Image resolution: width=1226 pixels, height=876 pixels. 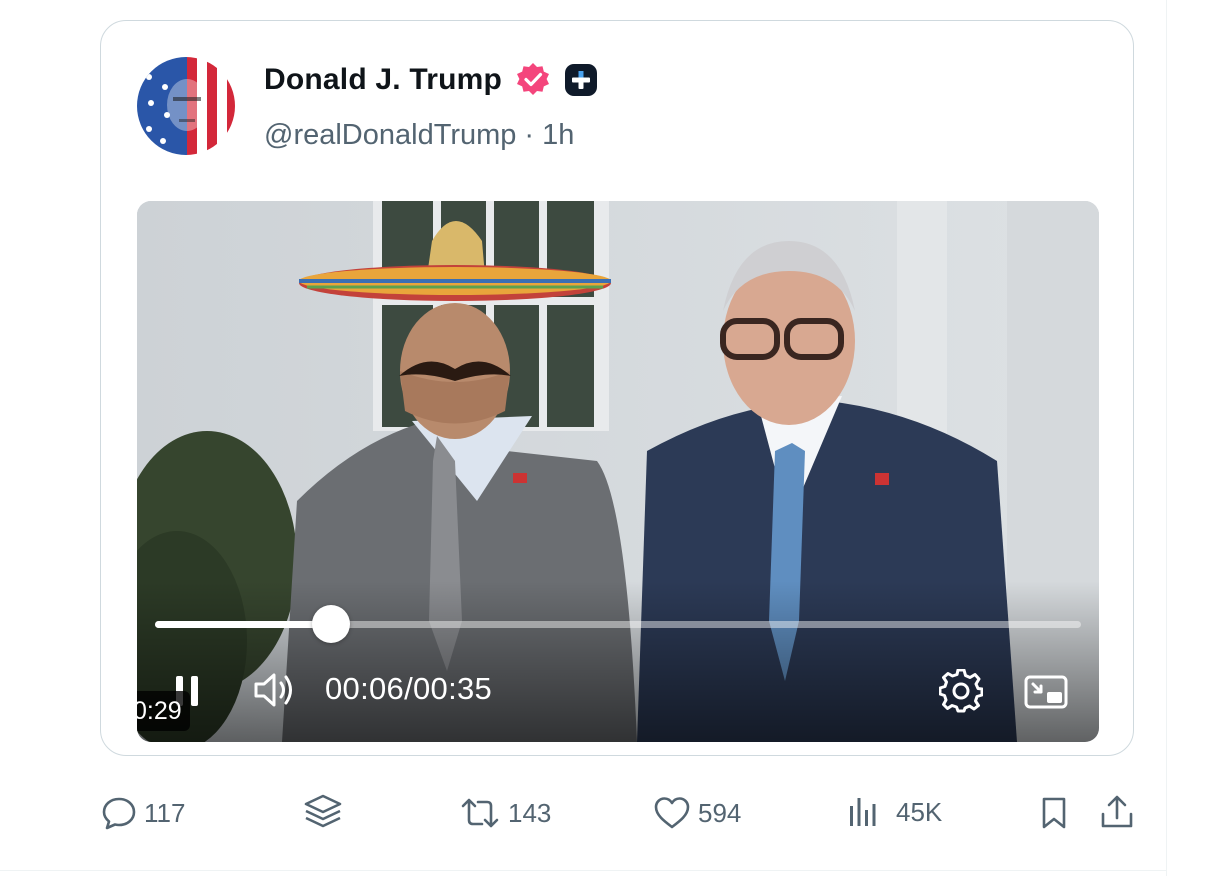 I want to click on progress-track, so click(x=618, y=624).